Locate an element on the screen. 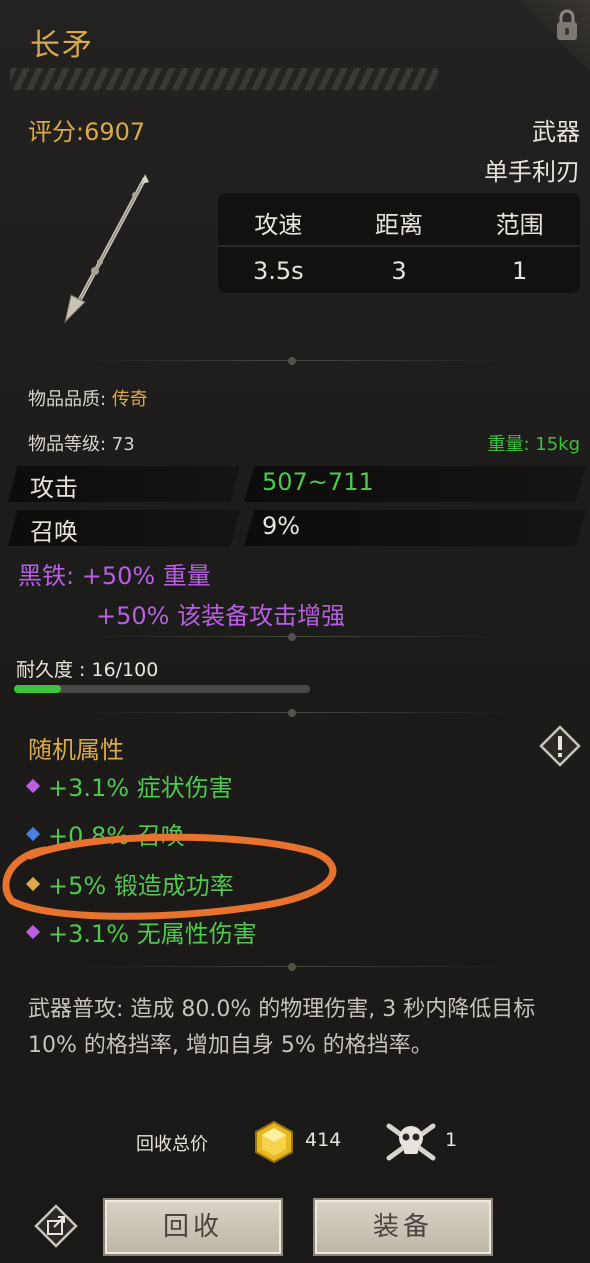  skull-crossbones-icon is located at coordinates (411, 1142).